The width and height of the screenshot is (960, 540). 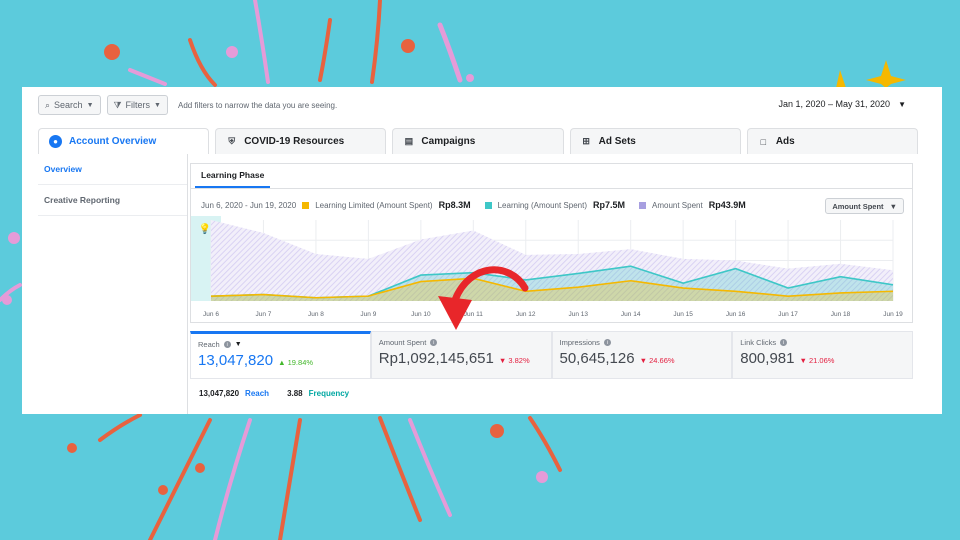 What do you see at coordinates (763, 141) in the screenshot?
I see `ad-icon: □` at bounding box center [763, 141].